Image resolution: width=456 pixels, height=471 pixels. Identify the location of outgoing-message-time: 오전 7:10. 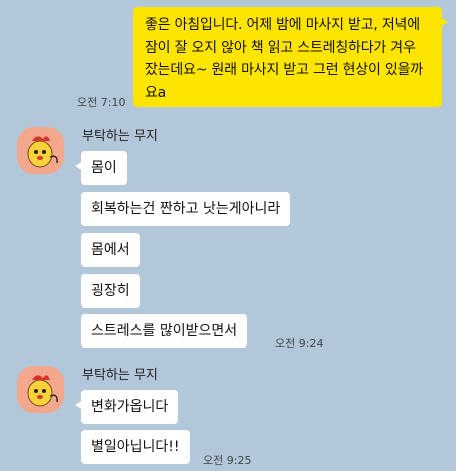
(101, 102).